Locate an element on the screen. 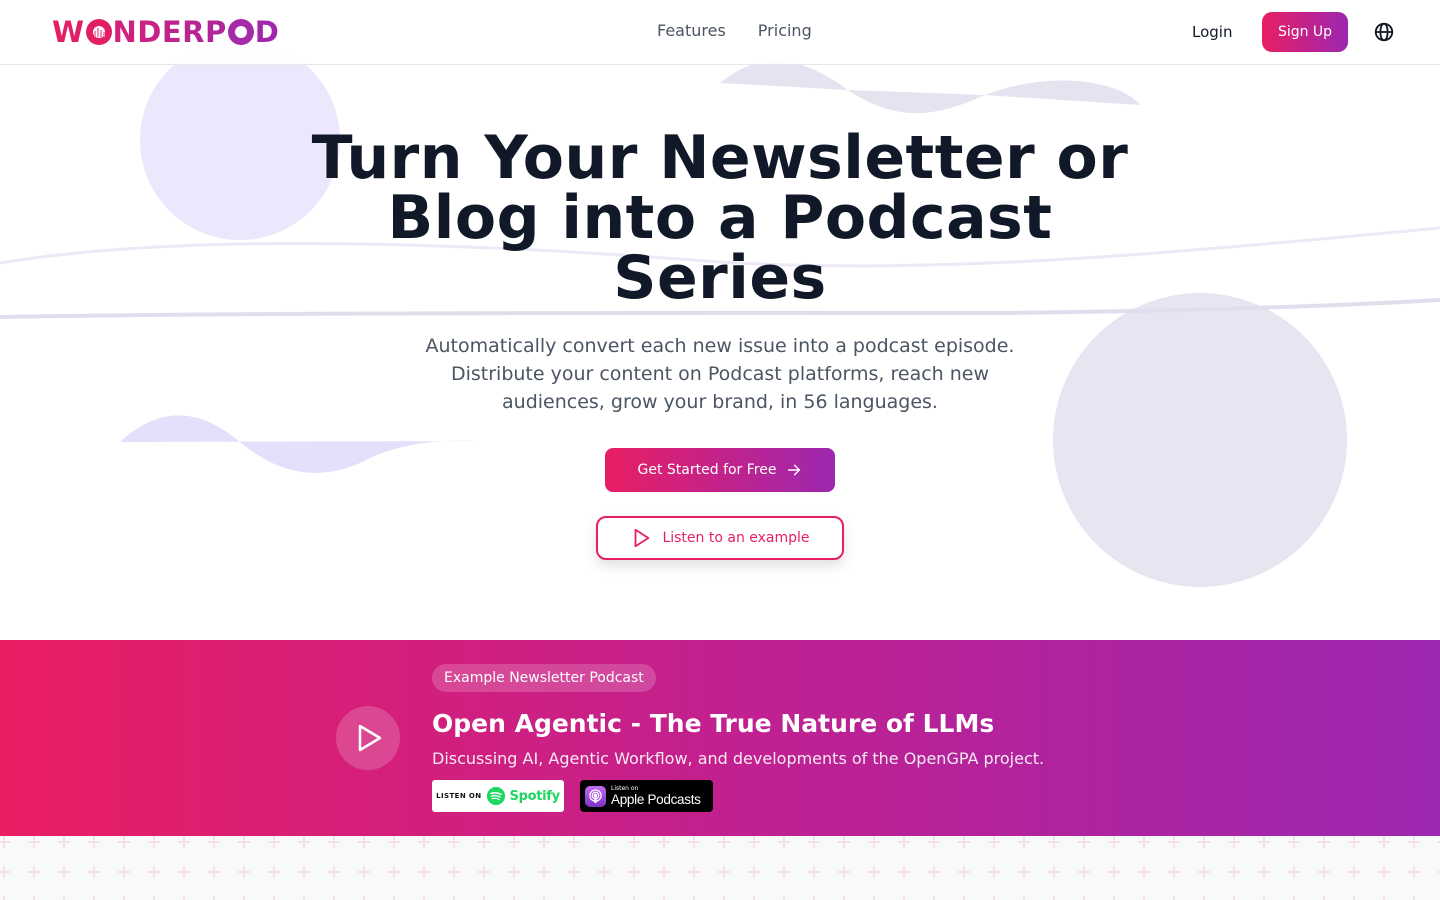  spotify-icon is located at coordinates (495, 796).